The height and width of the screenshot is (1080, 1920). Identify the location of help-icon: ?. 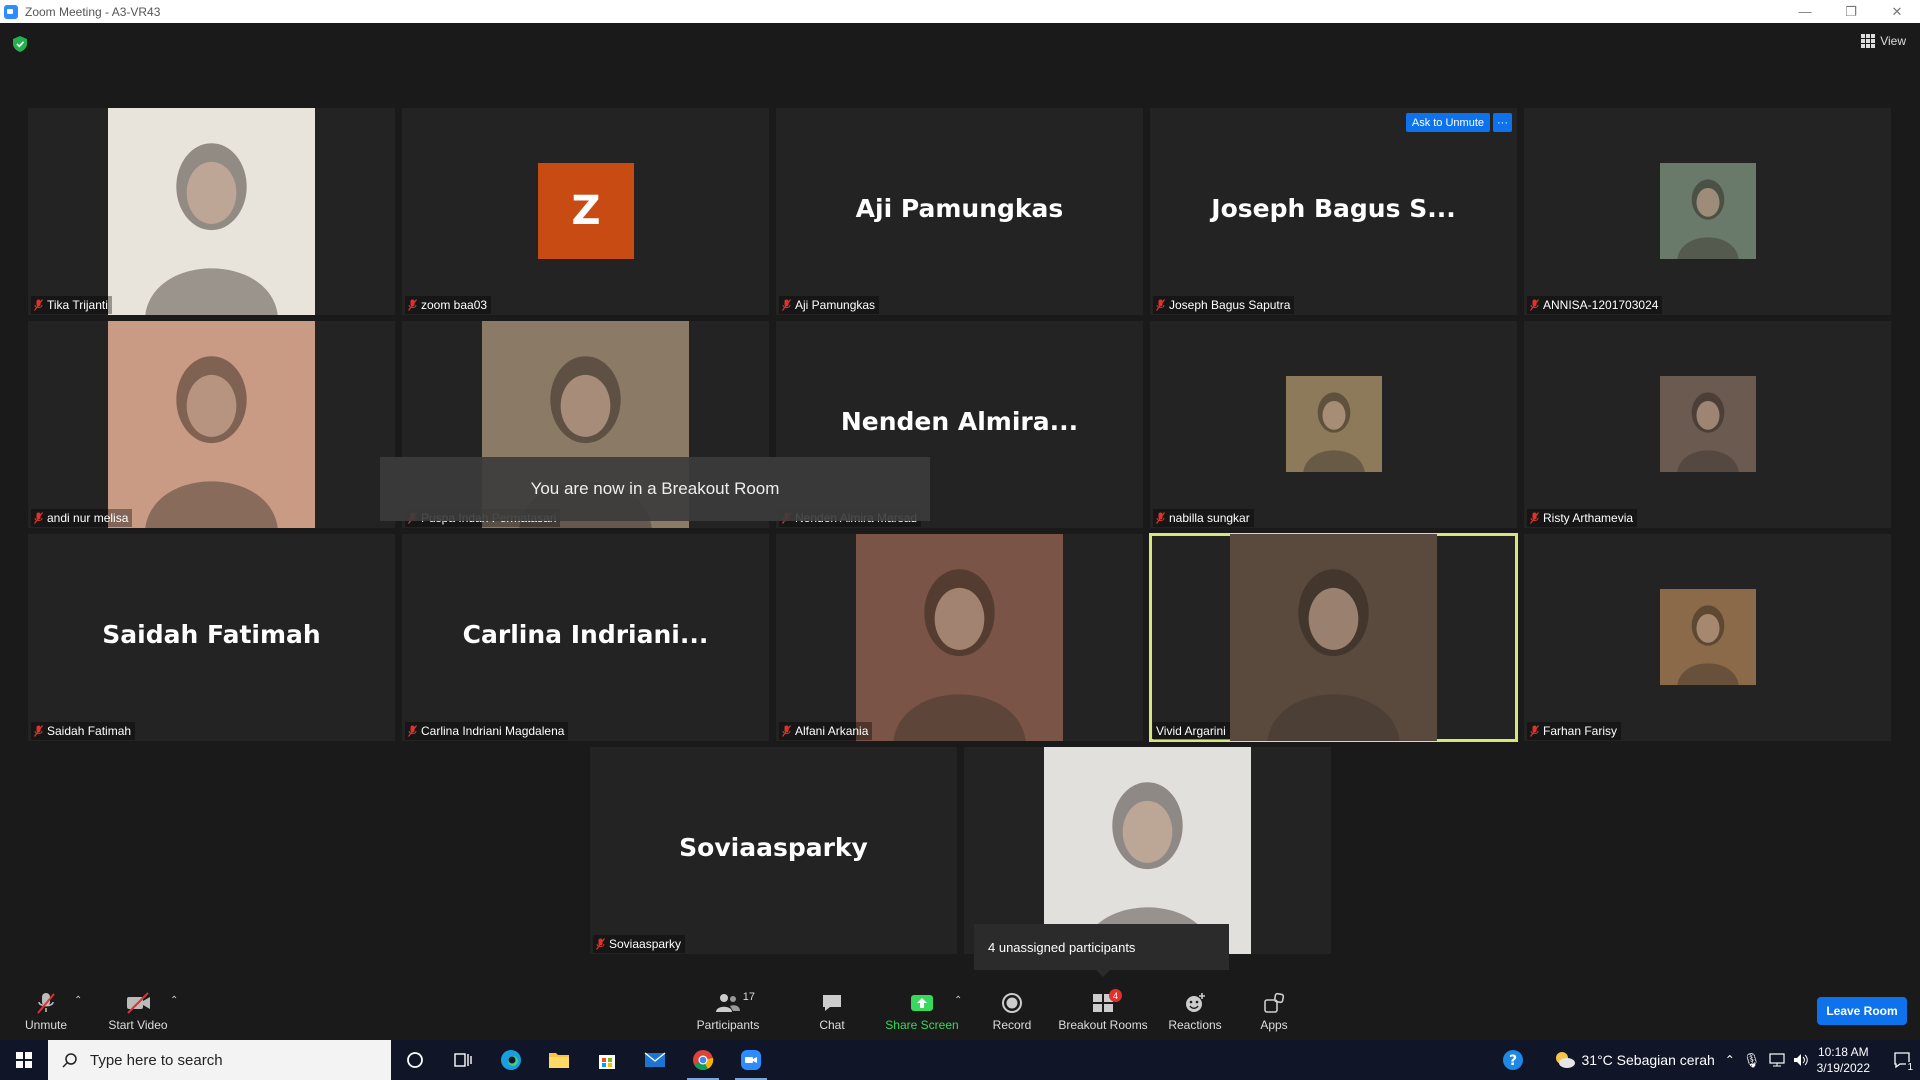
(1513, 1060).